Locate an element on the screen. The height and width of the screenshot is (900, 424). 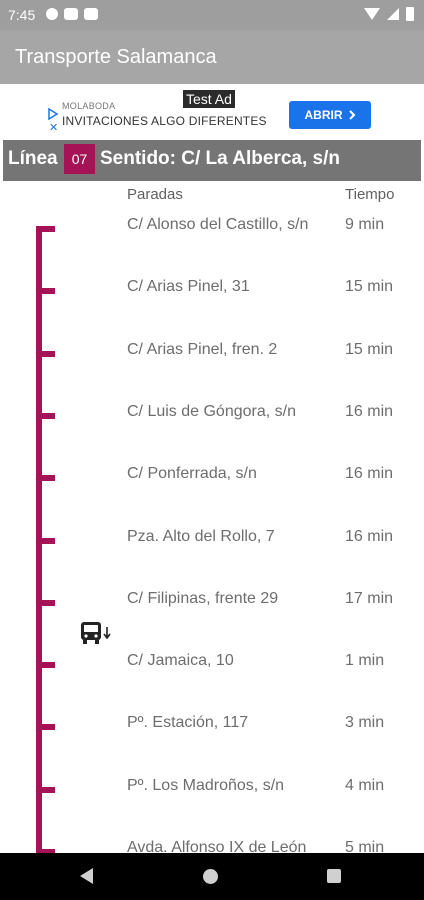
stop-time: 17 min is located at coordinates (369, 598).